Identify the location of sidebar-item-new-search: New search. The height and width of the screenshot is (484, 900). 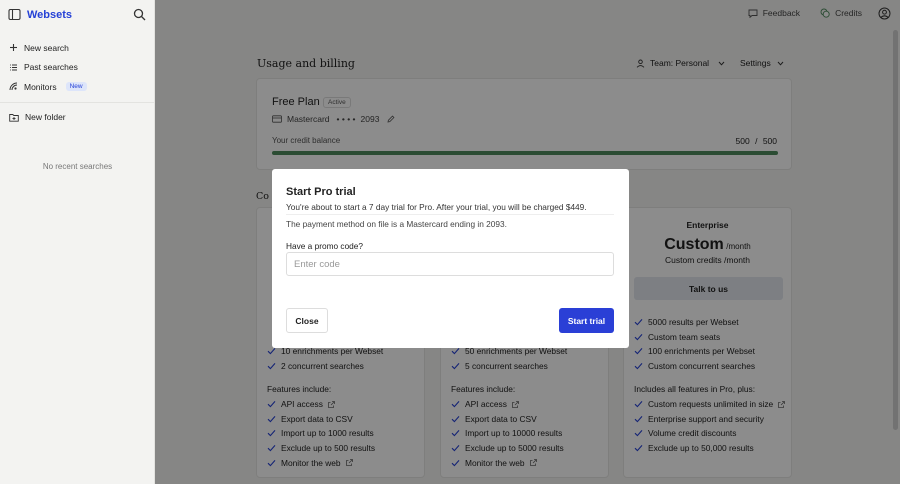
(78, 48).